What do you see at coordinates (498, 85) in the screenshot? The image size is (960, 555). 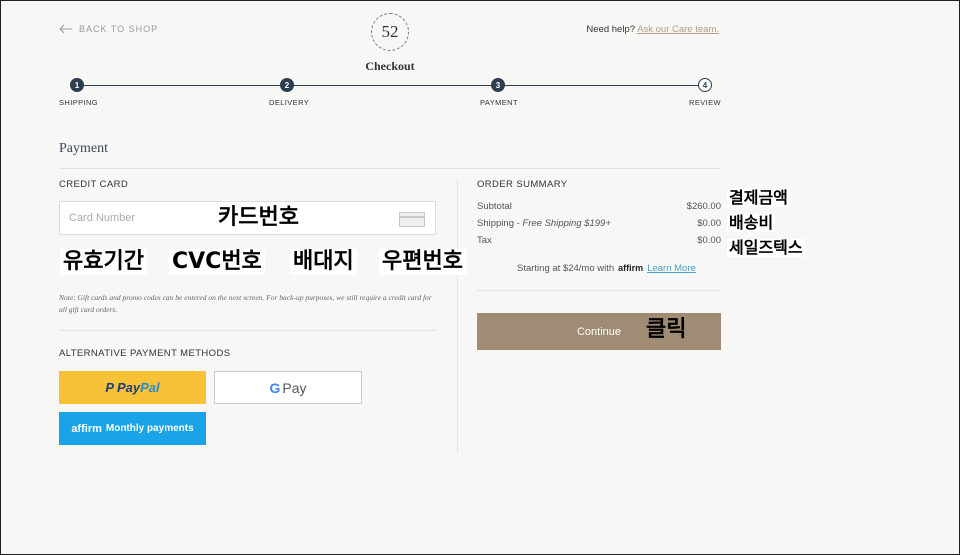 I see `step-number: 3` at bounding box center [498, 85].